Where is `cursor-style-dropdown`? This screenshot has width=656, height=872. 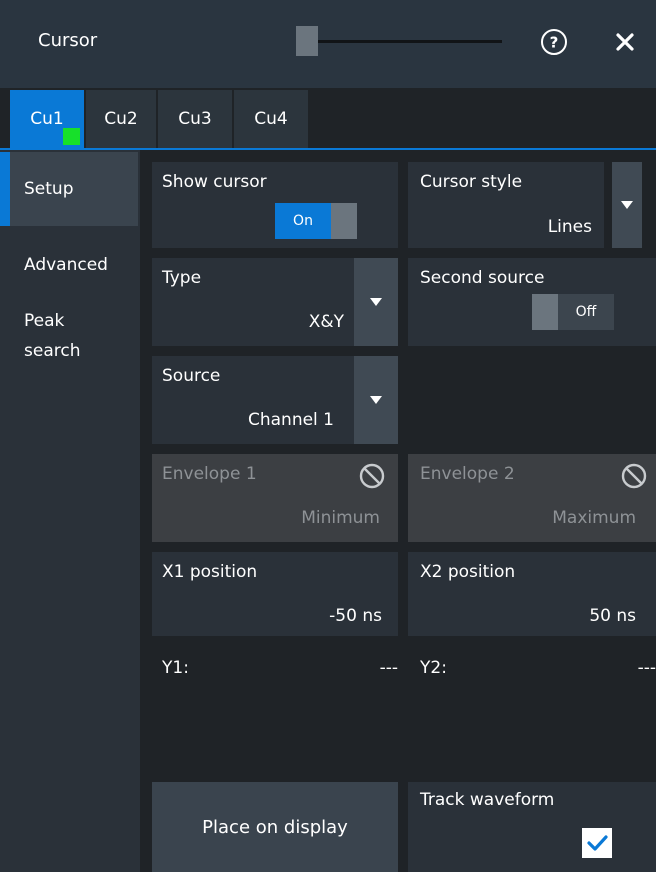 cursor-style-dropdown is located at coordinates (627, 205).